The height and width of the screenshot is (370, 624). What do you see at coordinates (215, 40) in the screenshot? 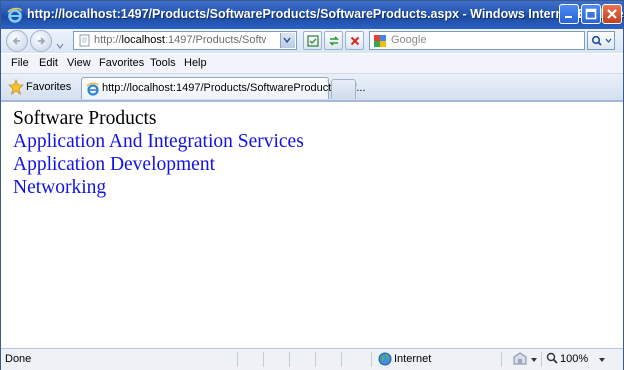
I see `url-rest: :1497/Products/SoftwareProdu` at bounding box center [215, 40].